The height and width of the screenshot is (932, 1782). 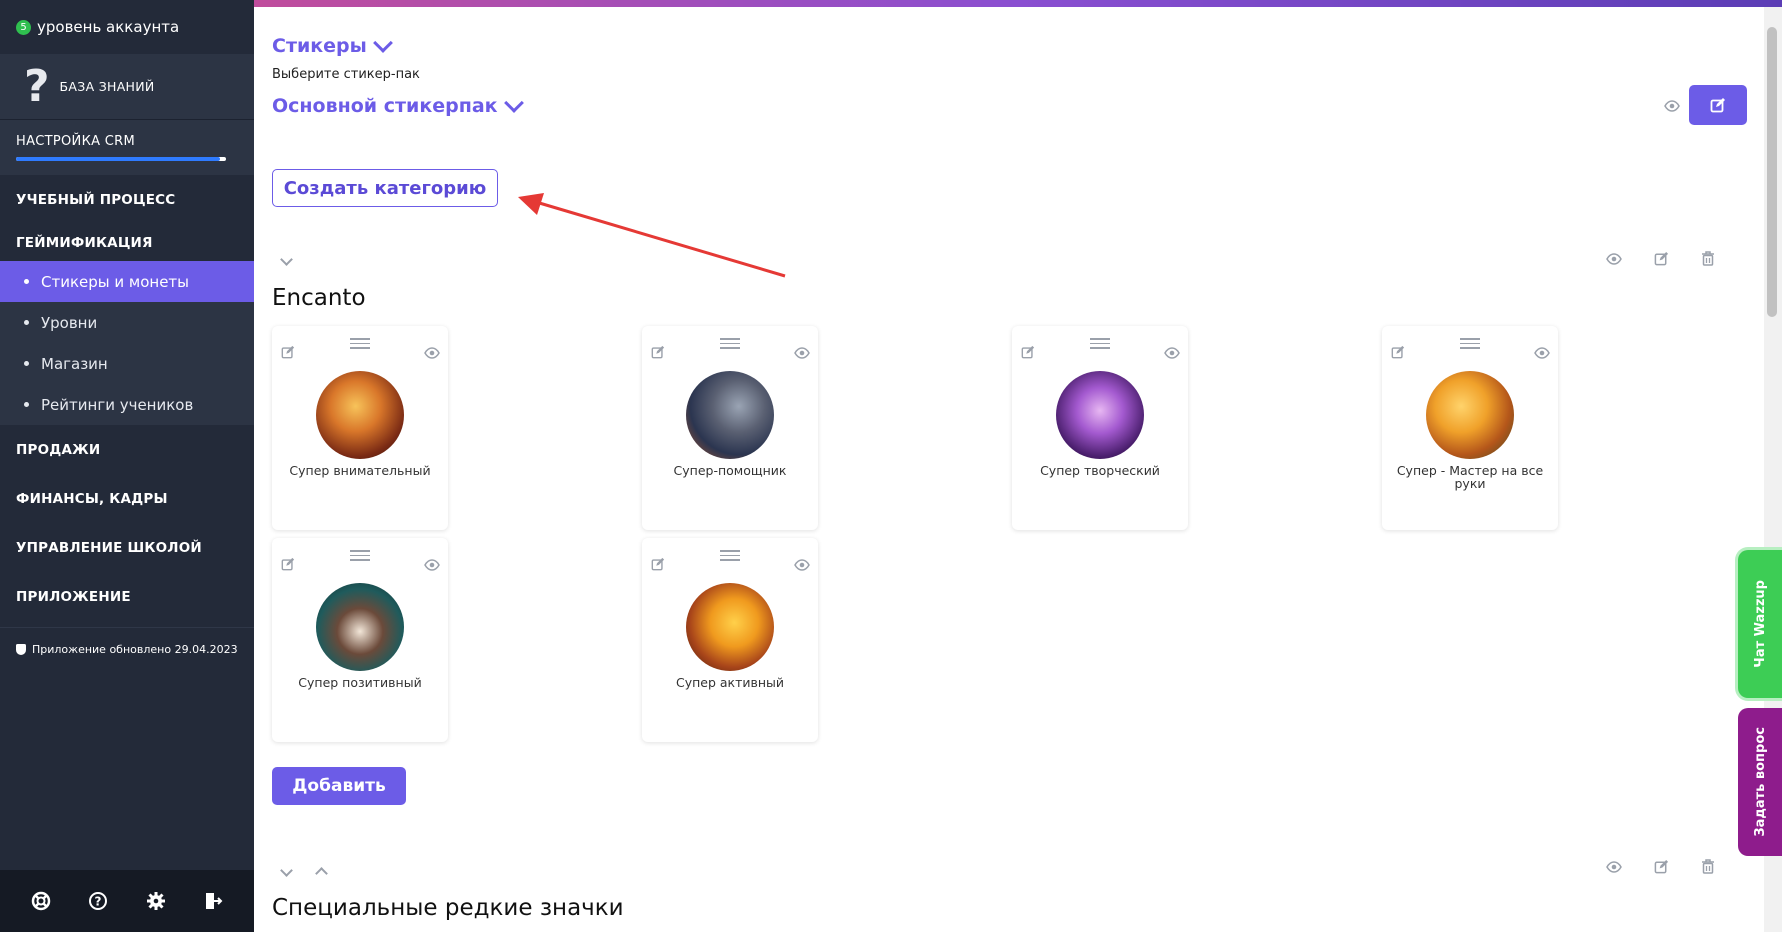 I want to click on move-down-chevron-icon, so click(x=286, y=870).